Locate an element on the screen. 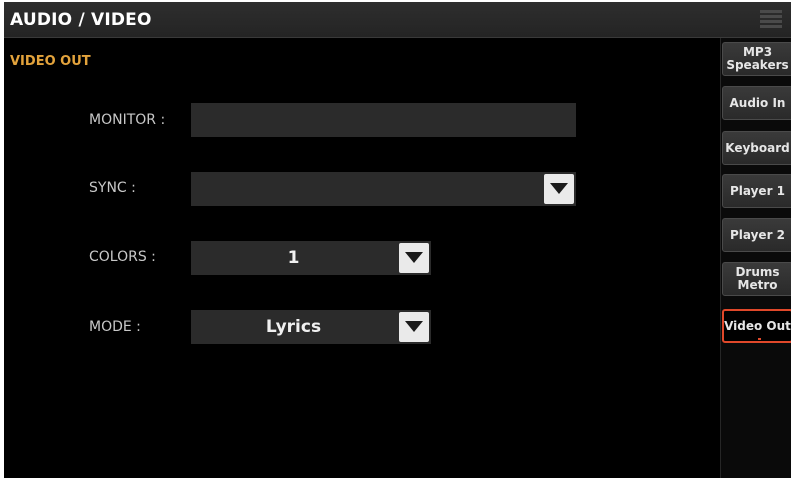 This screenshot has height=480, width=793. tab-player-1: Player 1 is located at coordinates (756, 191).